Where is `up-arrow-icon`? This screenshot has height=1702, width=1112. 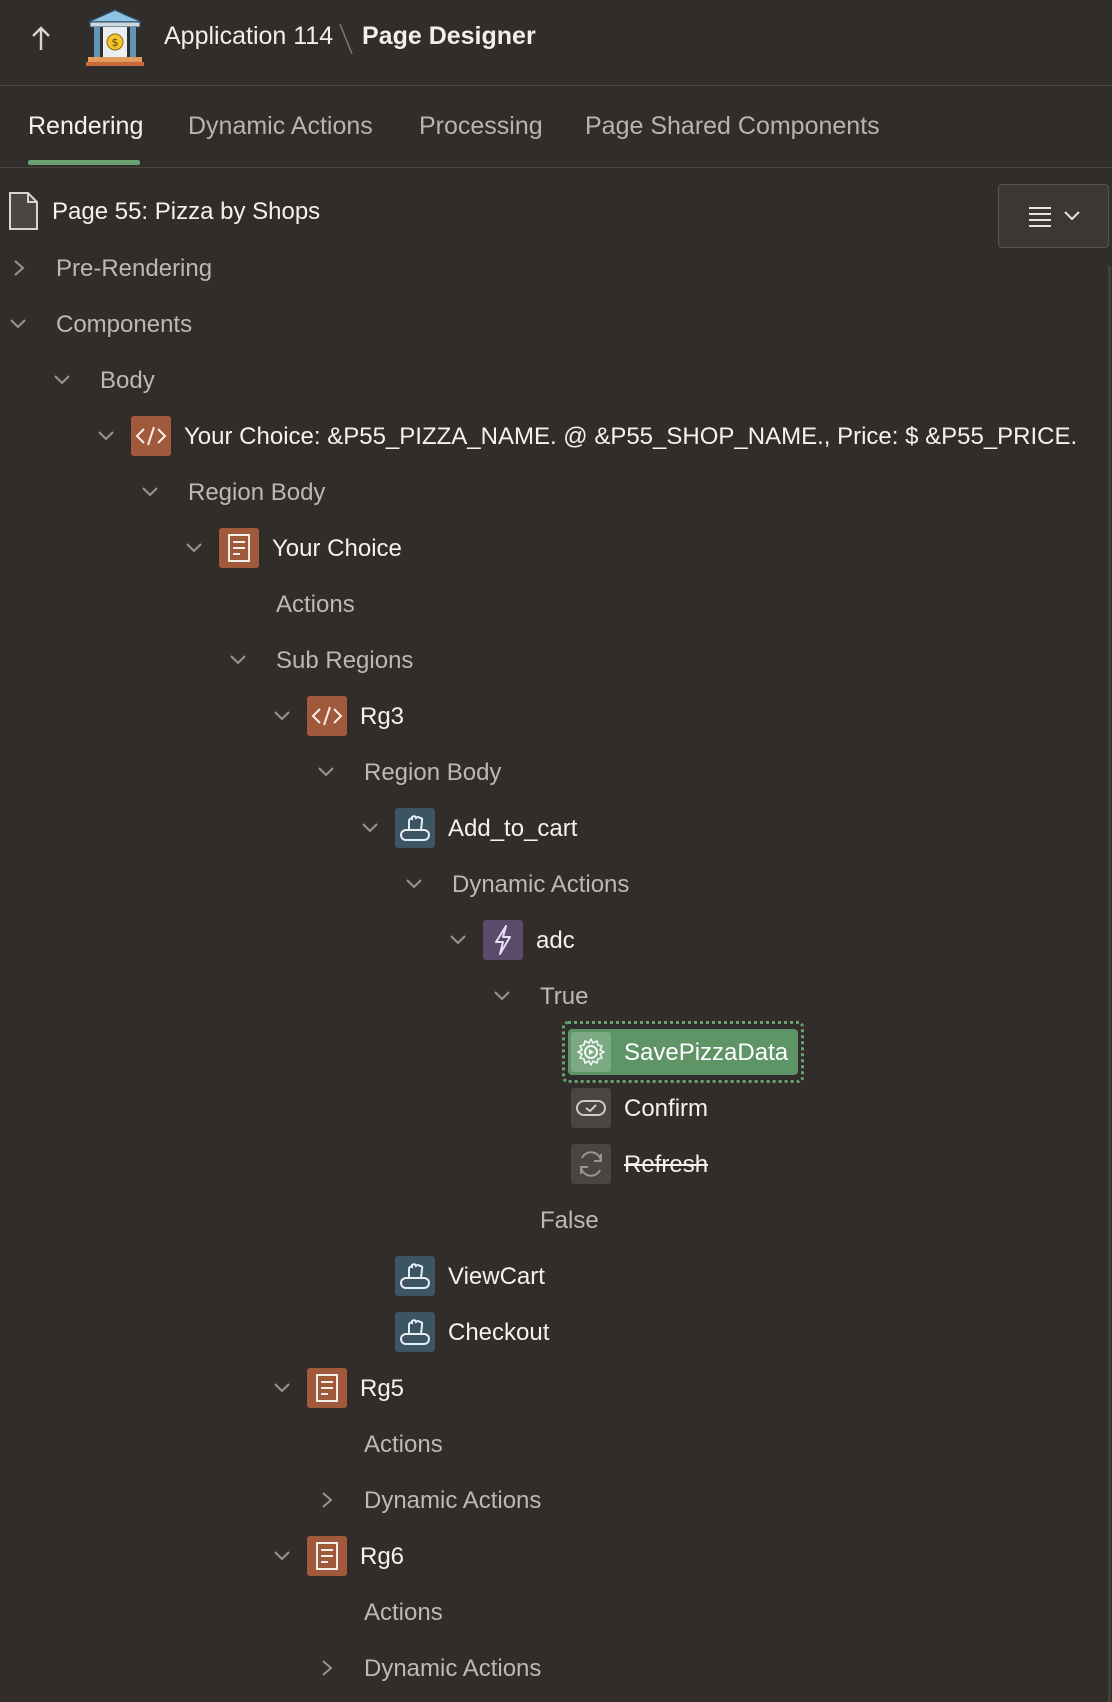
up-arrow-icon is located at coordinates (41, 39).